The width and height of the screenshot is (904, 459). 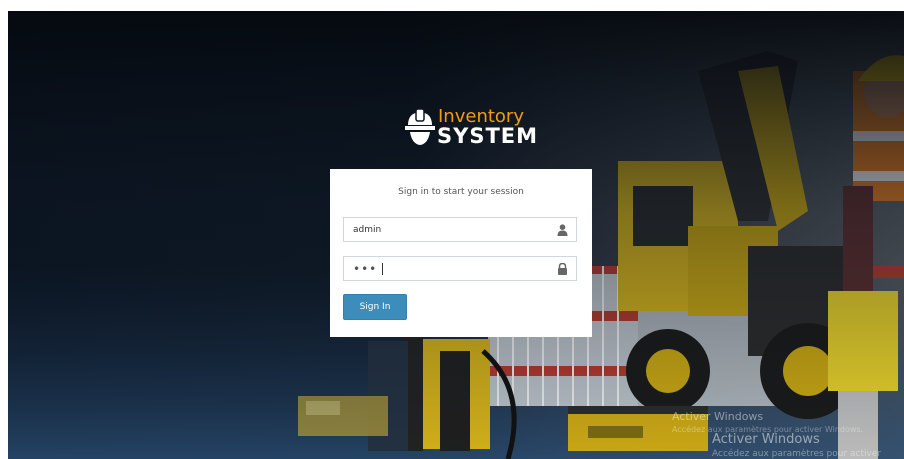 What do you see at coordinates (448, 229) in the screenshot?
I see `username-input` at bounding box center [448, 229].